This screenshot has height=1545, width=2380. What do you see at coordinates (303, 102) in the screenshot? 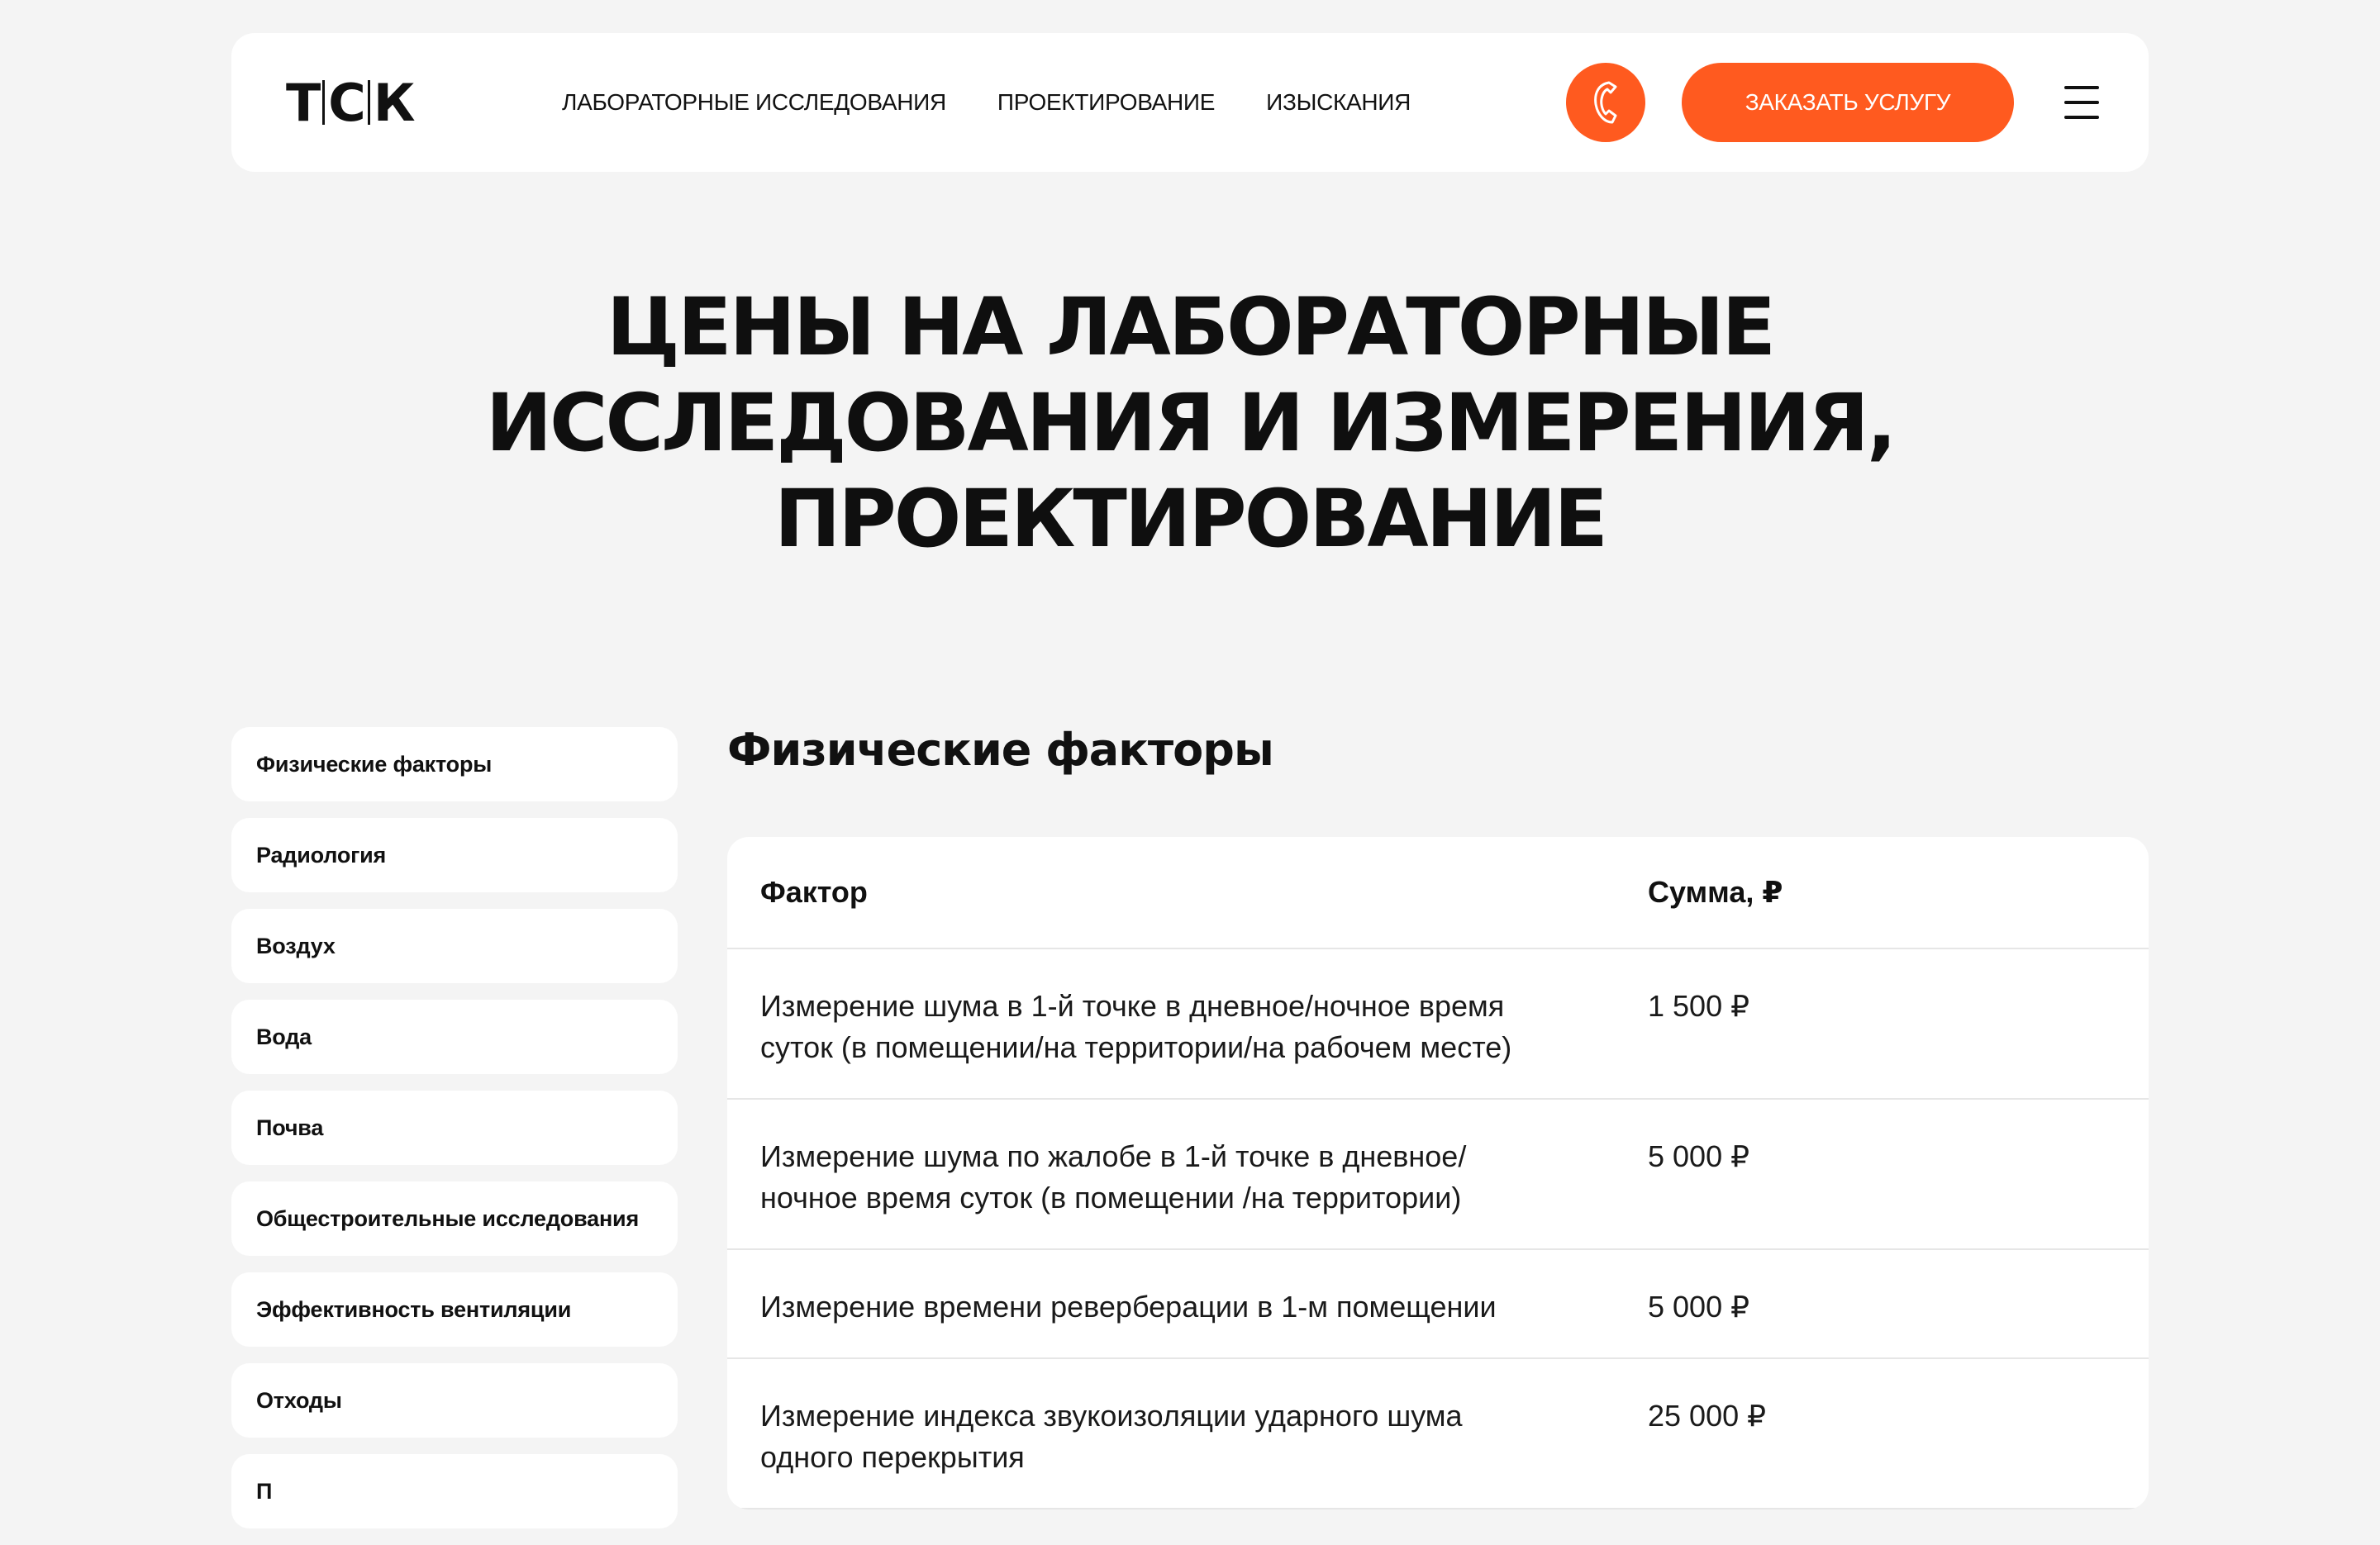
I see `logo-letter: Т` at bounding box center [303, 102].